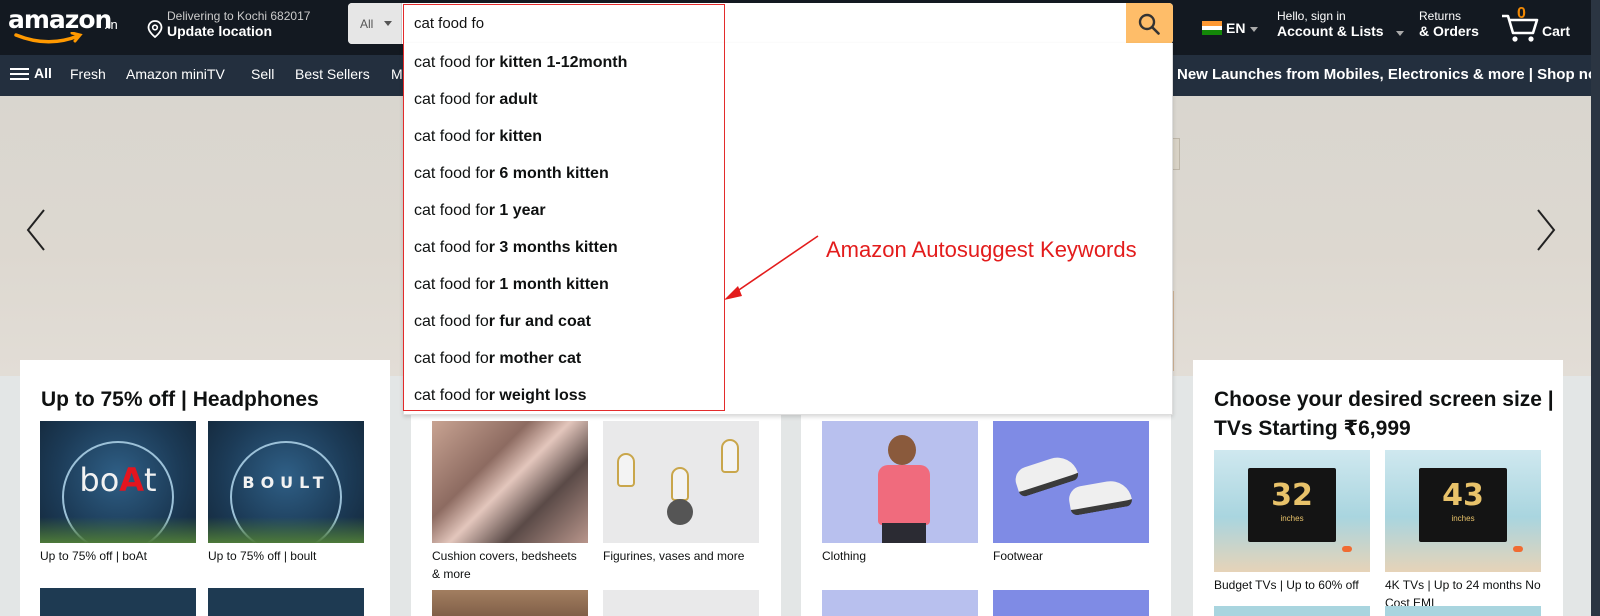  Describe the element at coordinates (981, 249) in the screenshot. I see `annotation-label: Amazon Autosuggest Keywords` at that location.